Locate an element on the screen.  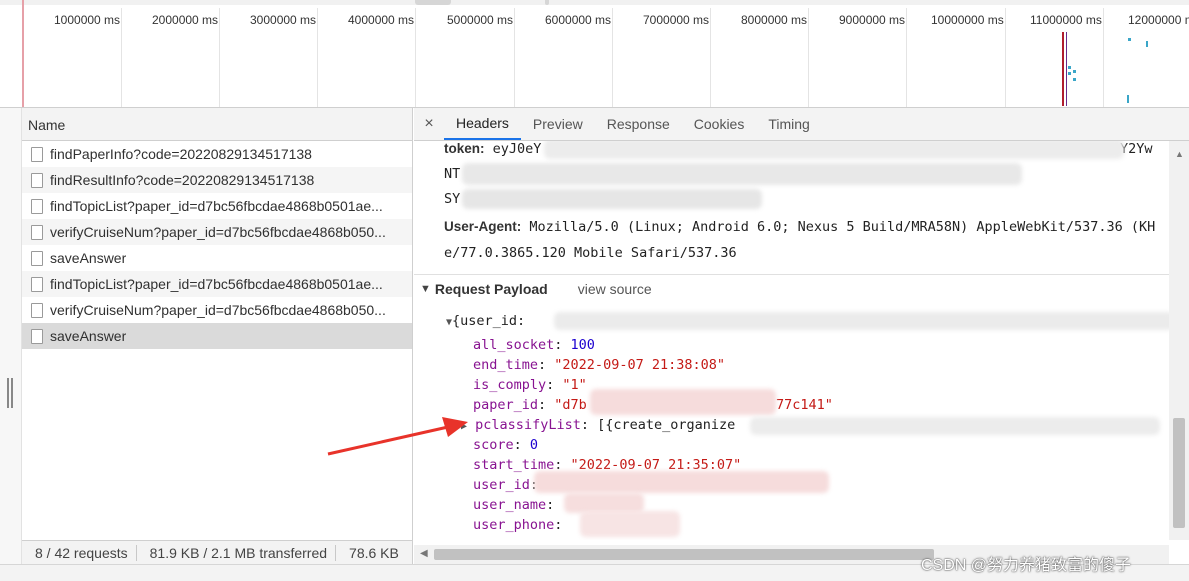
payload-field: end_time: "2022-09-07 21:38:08" is located at coordinates (599, 365).